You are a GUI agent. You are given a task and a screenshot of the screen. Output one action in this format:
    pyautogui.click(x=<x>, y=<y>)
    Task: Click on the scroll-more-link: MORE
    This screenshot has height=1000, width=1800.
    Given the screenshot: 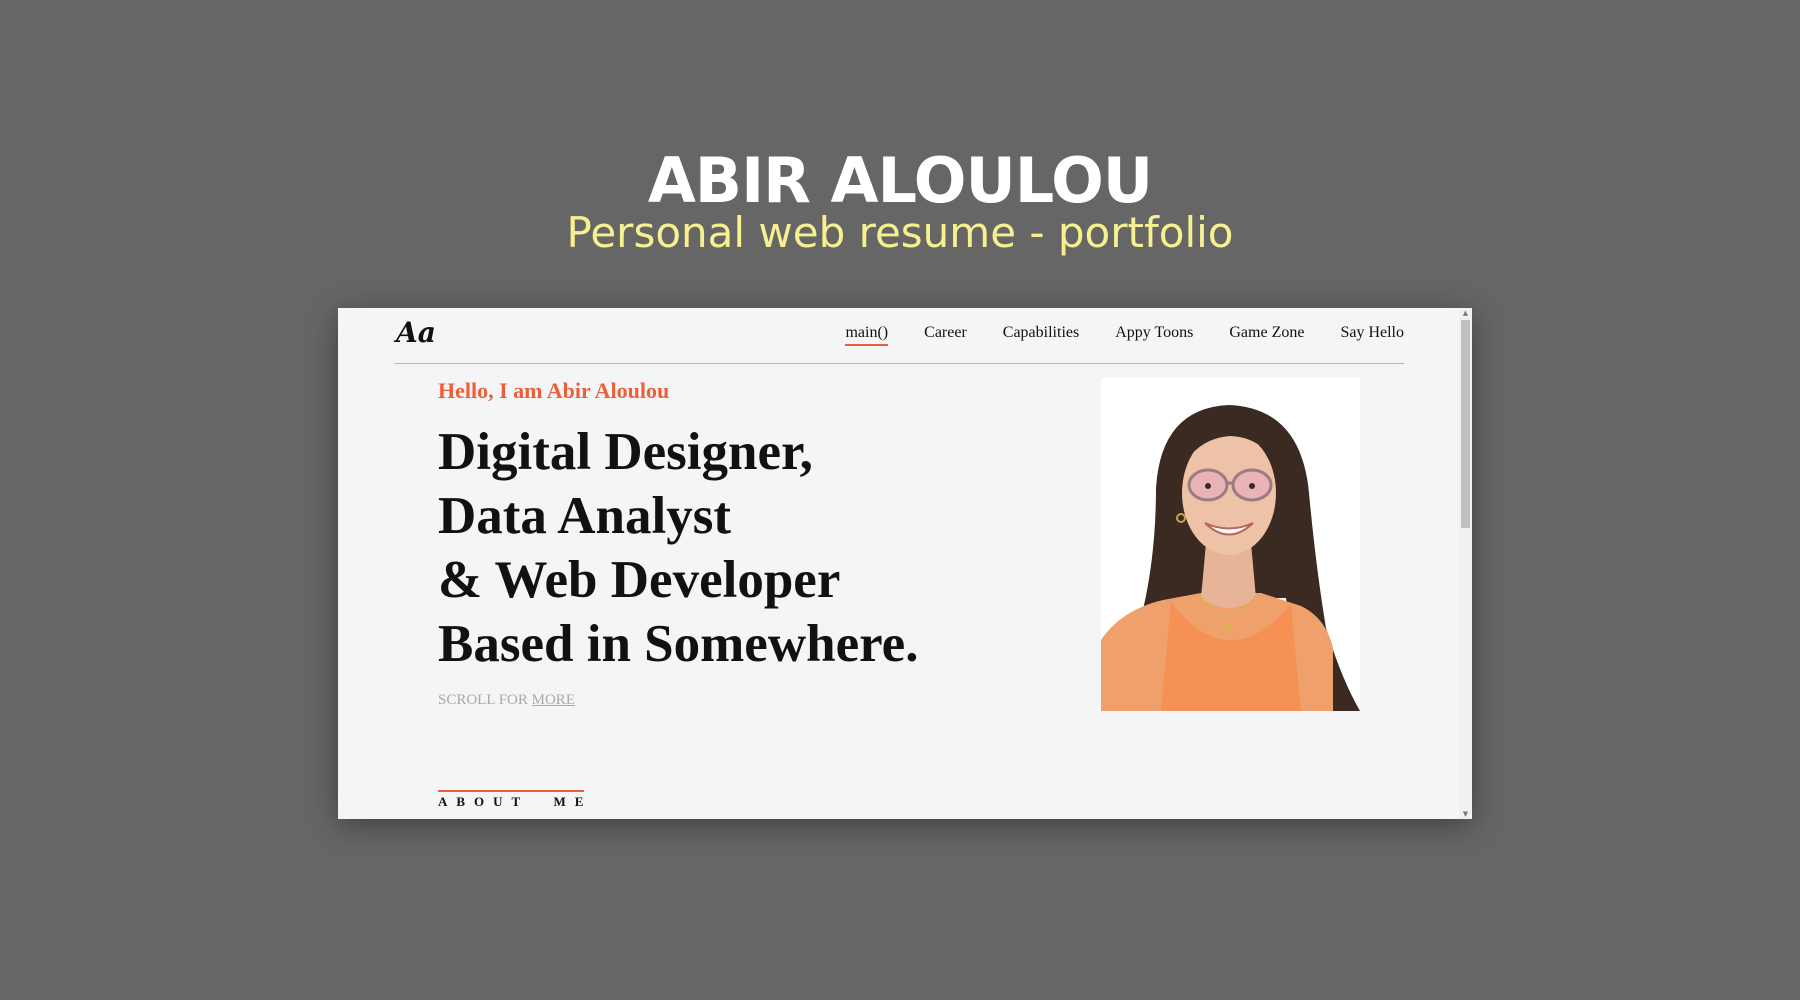 What is the action you would take?
    pyautogui.click(x=553, y=700)
    